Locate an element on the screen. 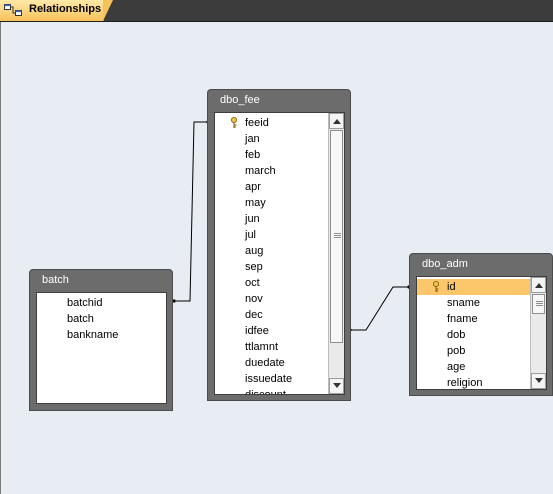 This screenshot has width=553, height=494. field-row: march is located at coordinates (271, 171).